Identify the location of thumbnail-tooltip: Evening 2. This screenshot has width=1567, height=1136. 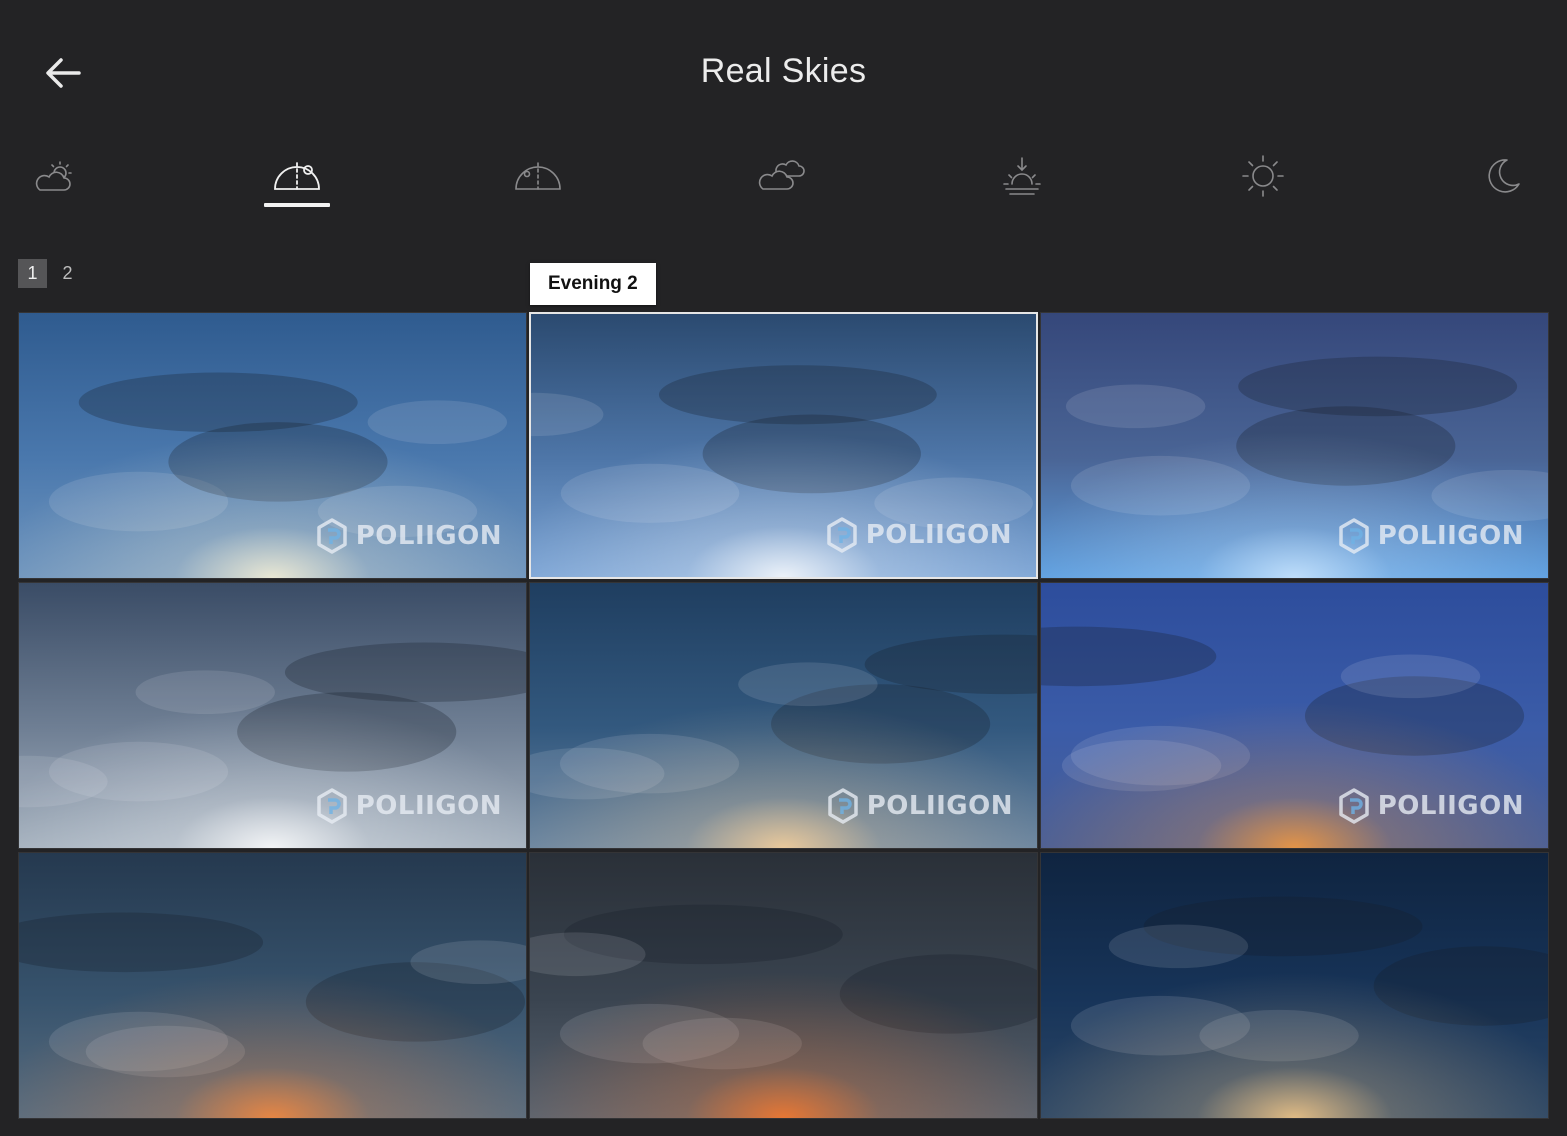
(593, 284).